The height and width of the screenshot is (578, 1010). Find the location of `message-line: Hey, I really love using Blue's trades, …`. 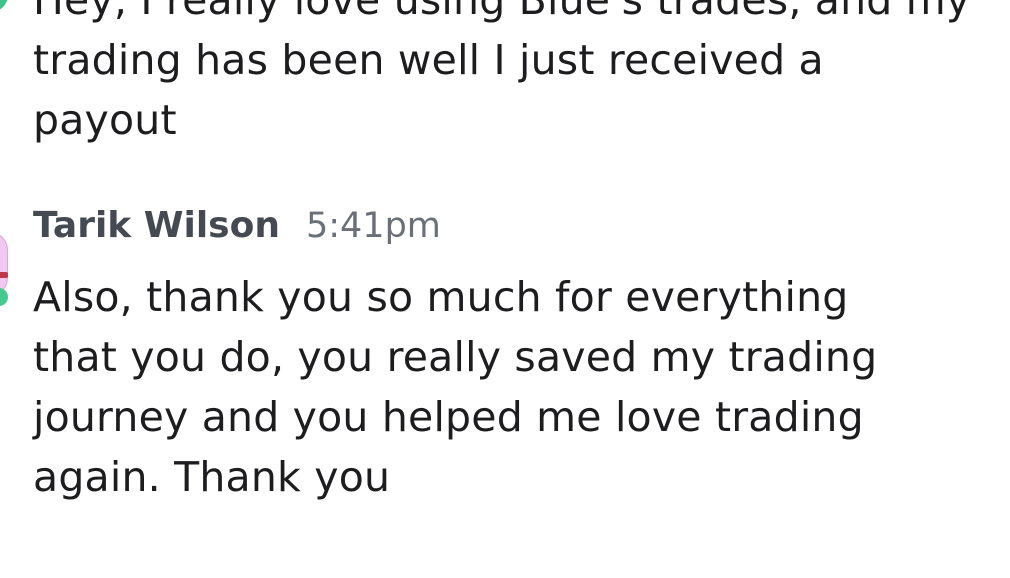

message-line: Hey, I really love using Blue's trades, … is located at coordinates (502, 12).